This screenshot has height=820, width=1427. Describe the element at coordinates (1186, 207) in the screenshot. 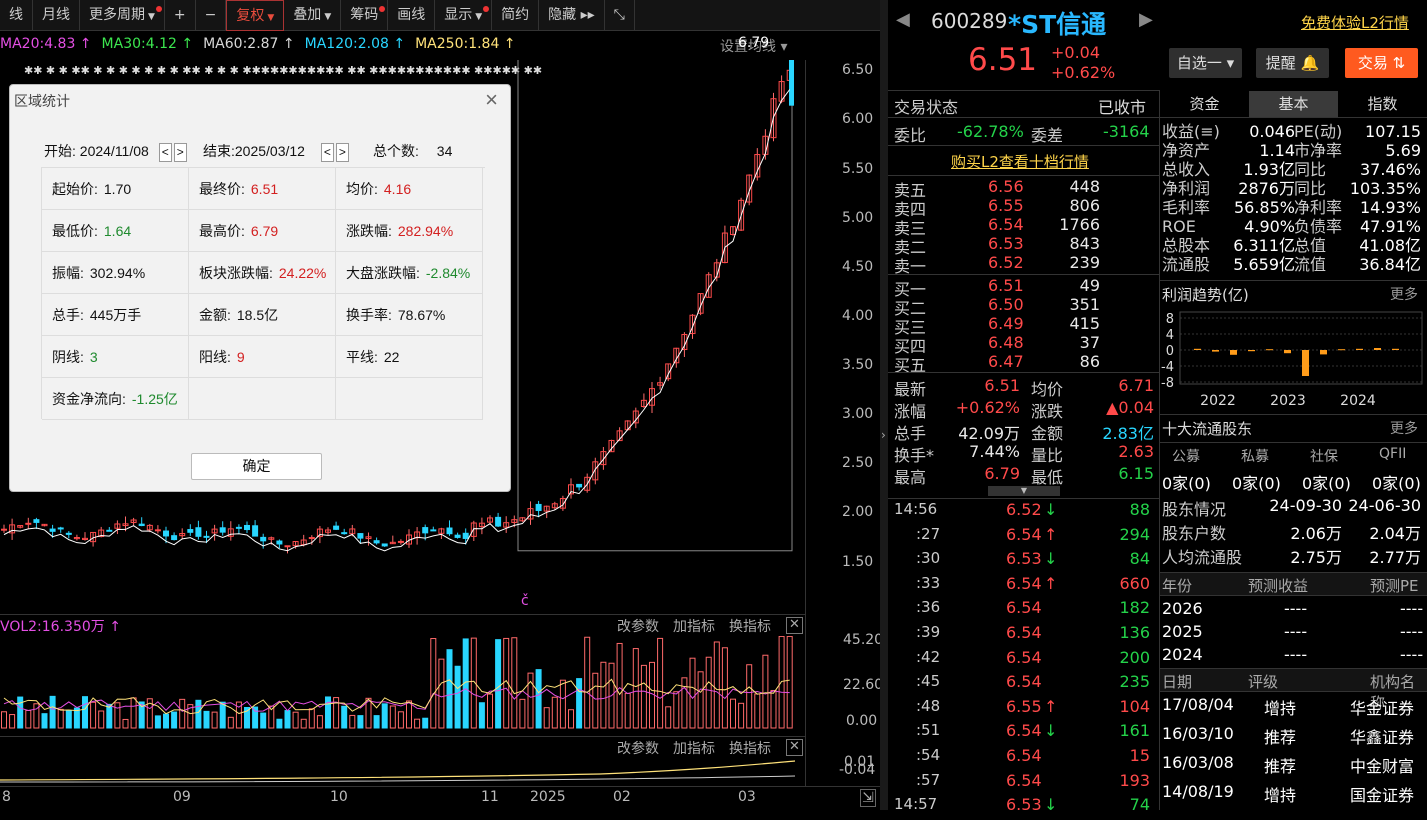

I see `fund-label: 毛利率` at that location.